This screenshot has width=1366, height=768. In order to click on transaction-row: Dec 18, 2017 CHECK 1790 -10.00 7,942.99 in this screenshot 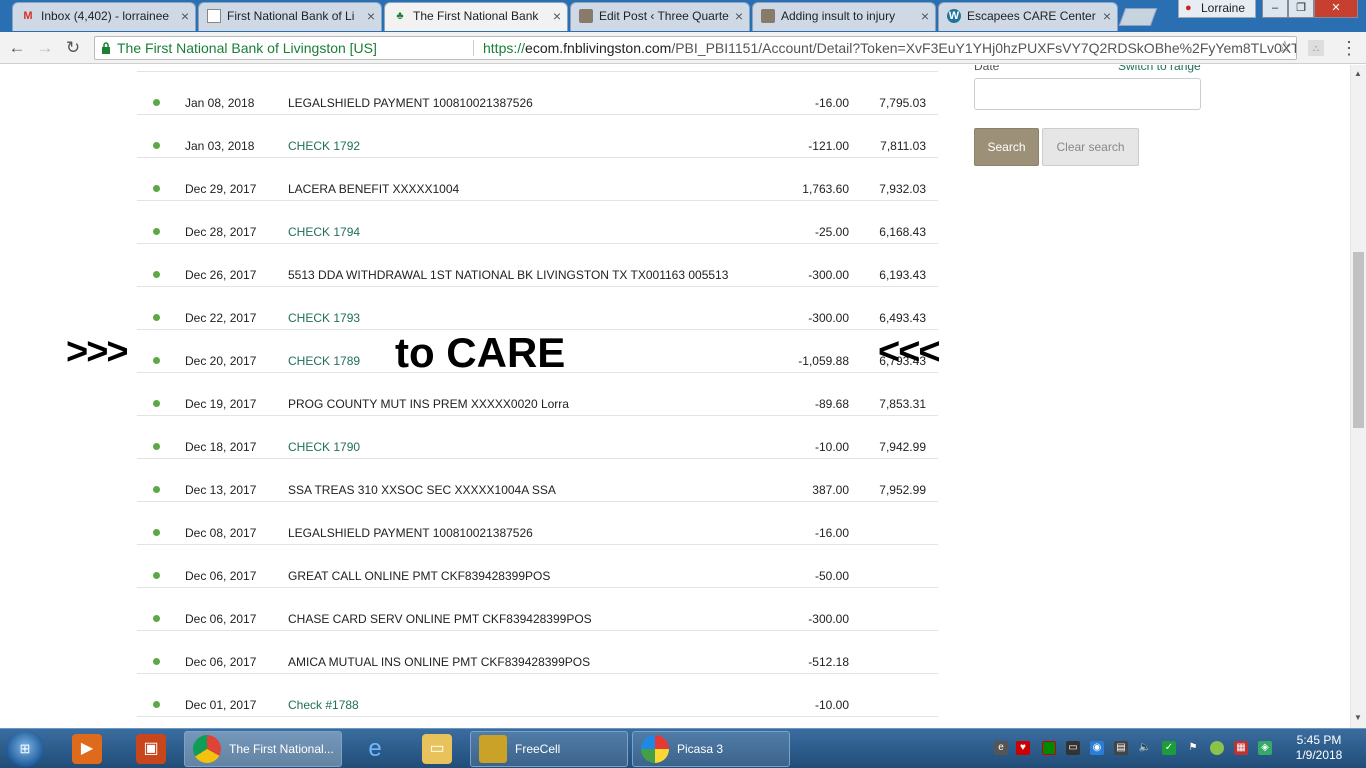, I will do `click(537, 437)`.